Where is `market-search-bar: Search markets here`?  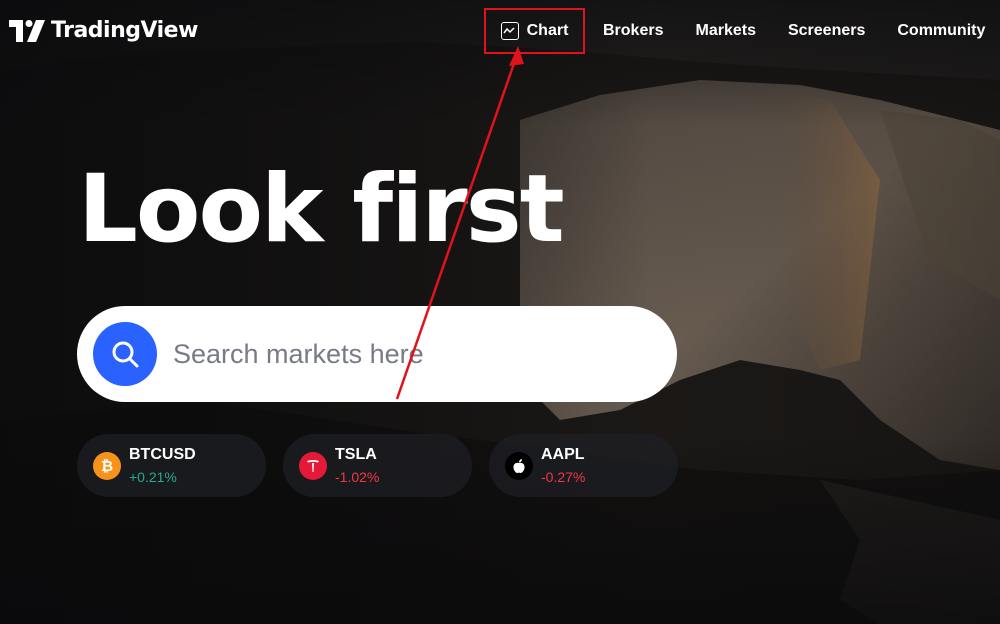
market-search-bar: Search markets here is located at coordinates (377, 354).